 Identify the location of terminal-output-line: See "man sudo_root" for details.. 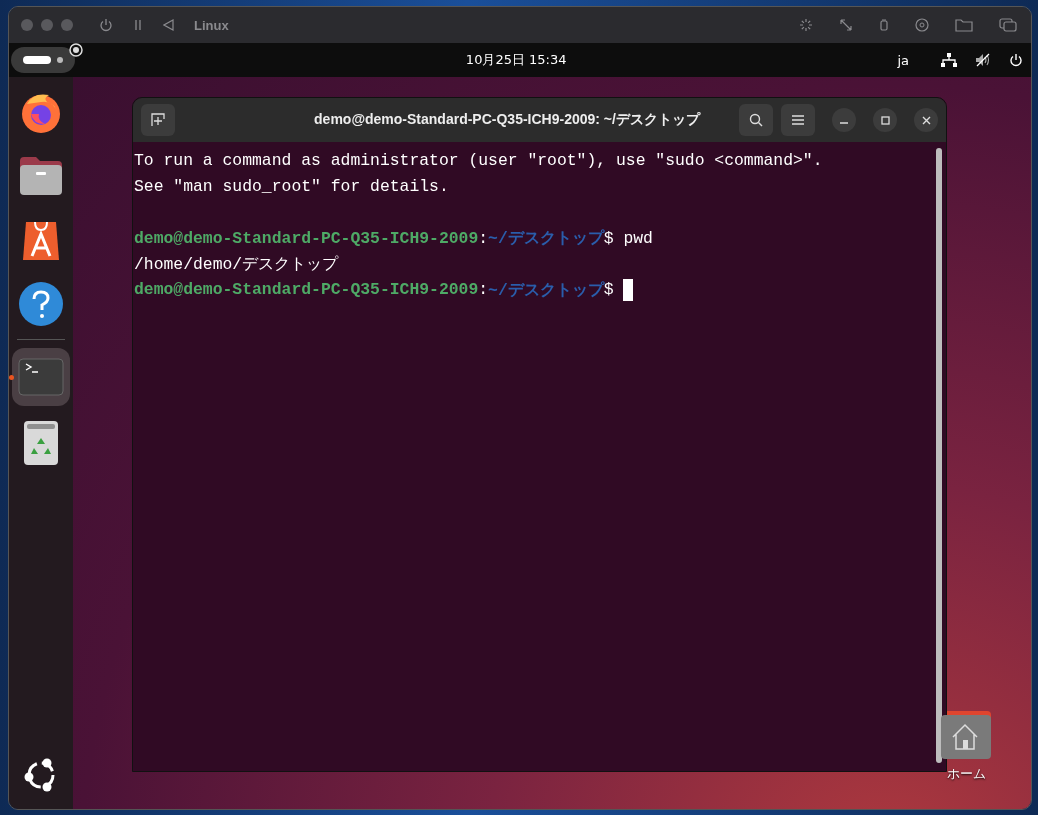
(291, 187).